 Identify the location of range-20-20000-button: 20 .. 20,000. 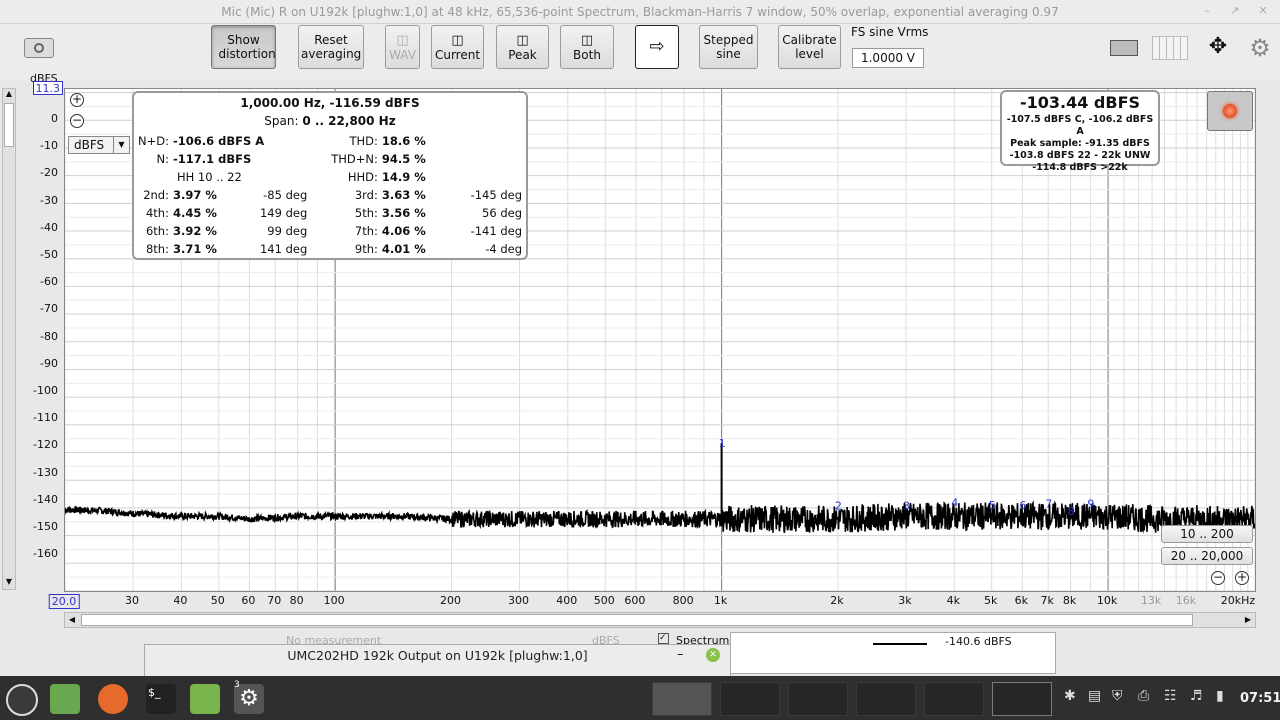
(1207, 556).